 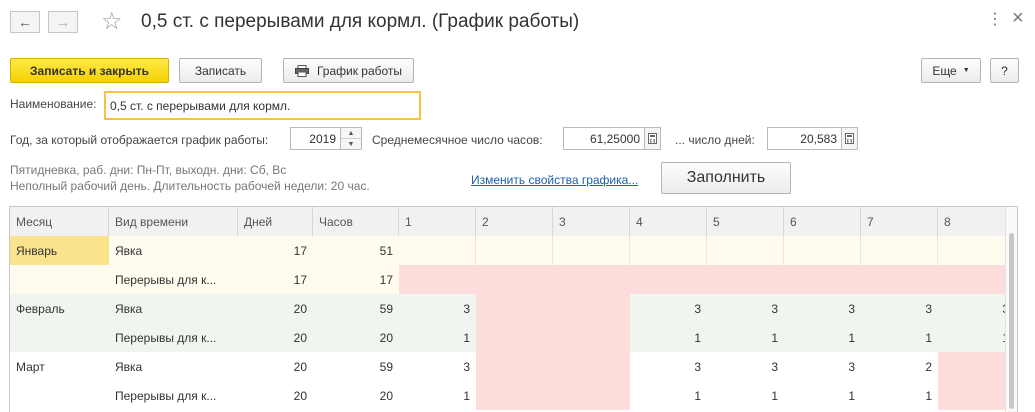 I want to click on day-8-cell: 3, so click(x=976, y=308).